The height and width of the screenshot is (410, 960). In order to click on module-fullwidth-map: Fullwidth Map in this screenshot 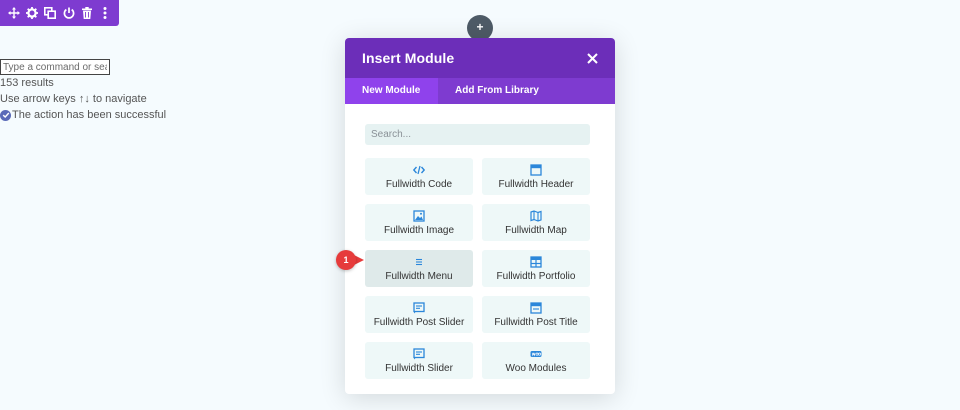, I will do `click(536, 222)`.